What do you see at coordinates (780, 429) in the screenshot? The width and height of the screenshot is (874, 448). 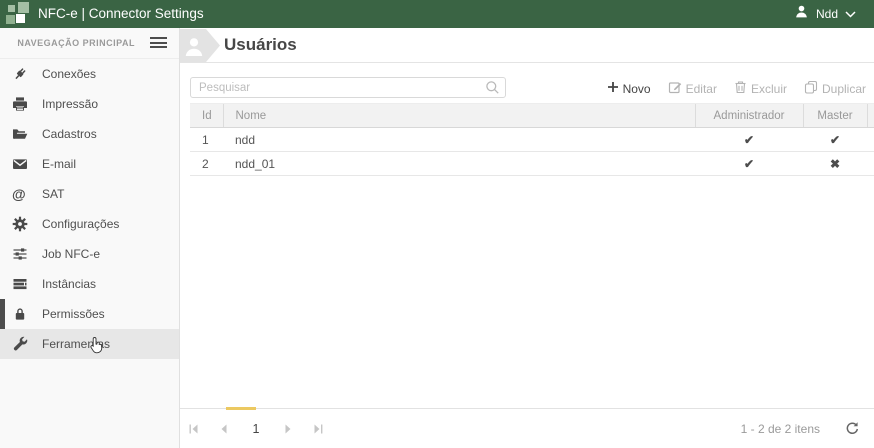 I see `pager-status: 1 - 2 de 2 itens` at bounding box center [780, 429].